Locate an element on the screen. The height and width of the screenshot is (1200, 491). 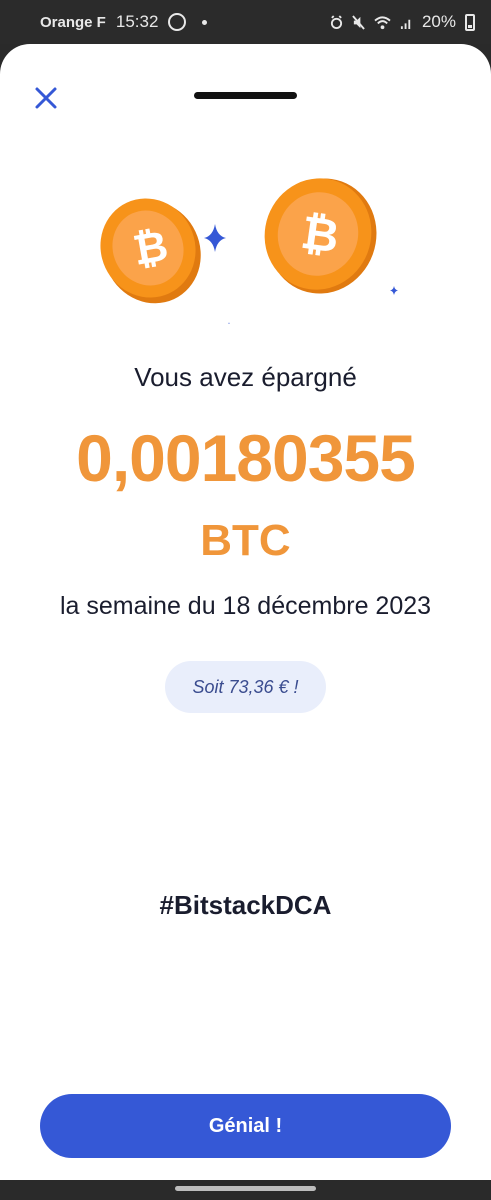
close-icon is located at coordinates (46, 98).